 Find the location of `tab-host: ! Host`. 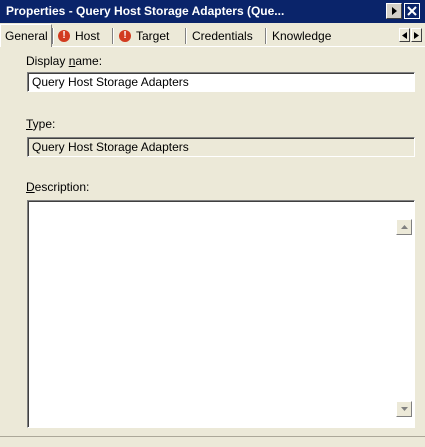

tab-host: ! Host is located at coordinates (79, 36).